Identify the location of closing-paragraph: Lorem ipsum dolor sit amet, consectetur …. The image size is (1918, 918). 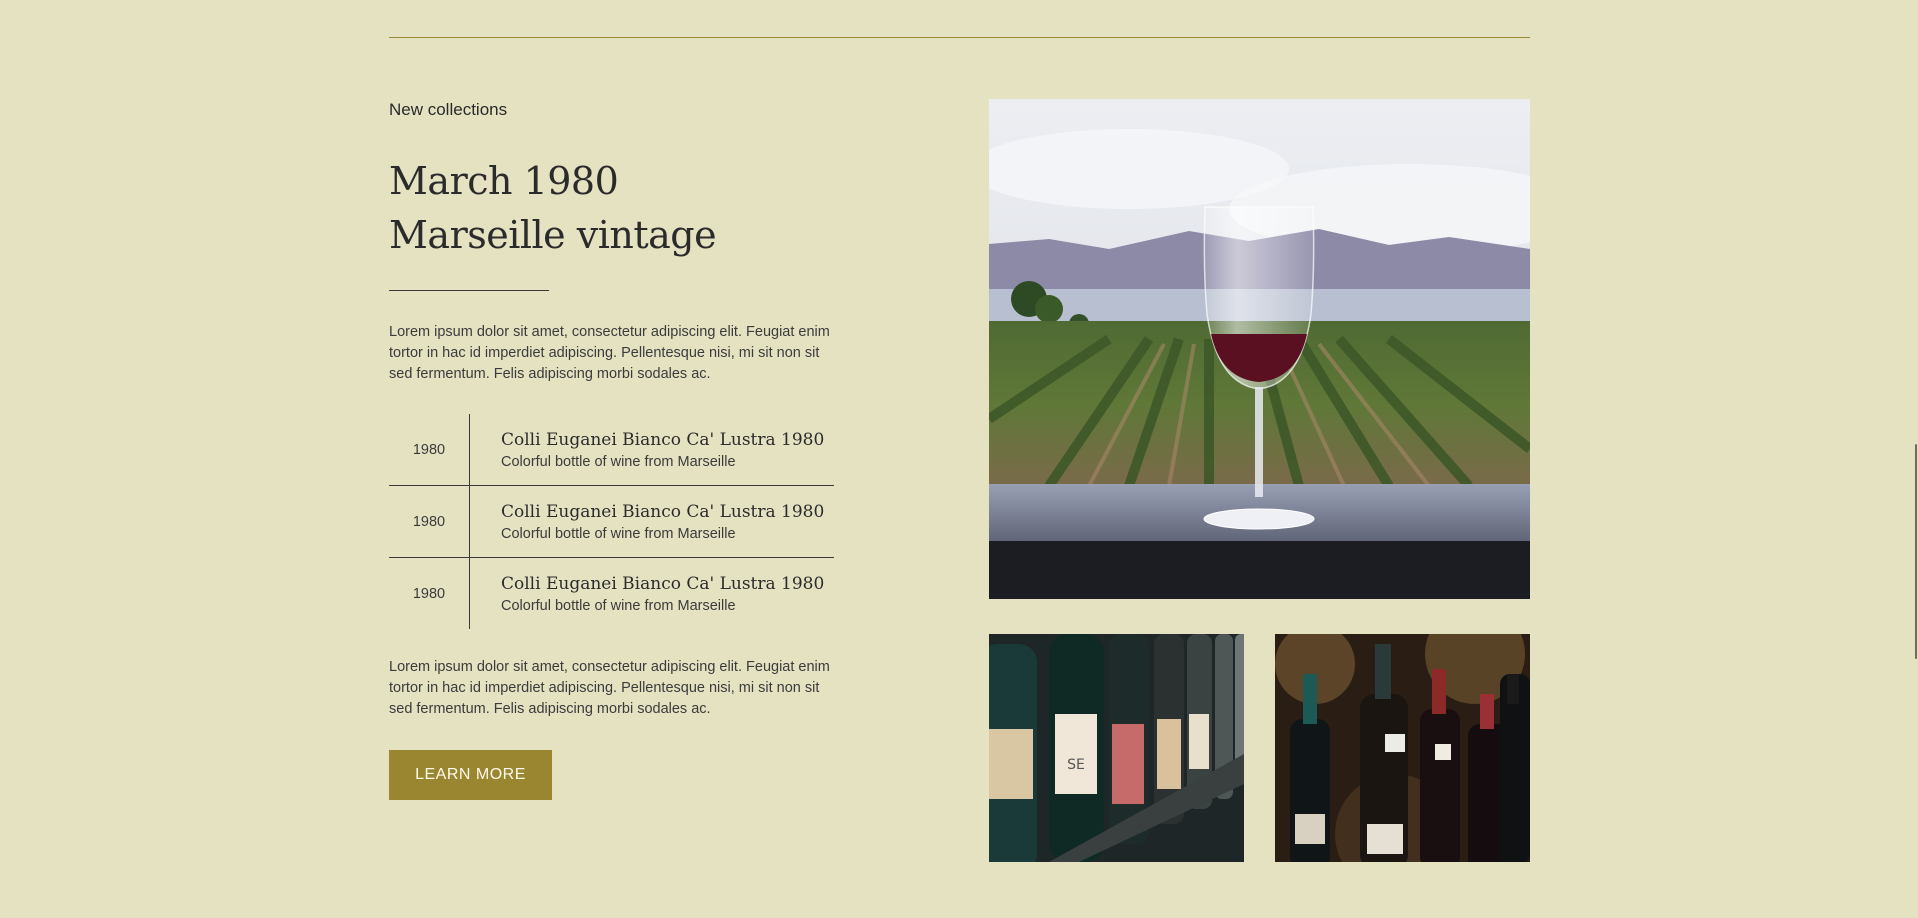
(609, 688).